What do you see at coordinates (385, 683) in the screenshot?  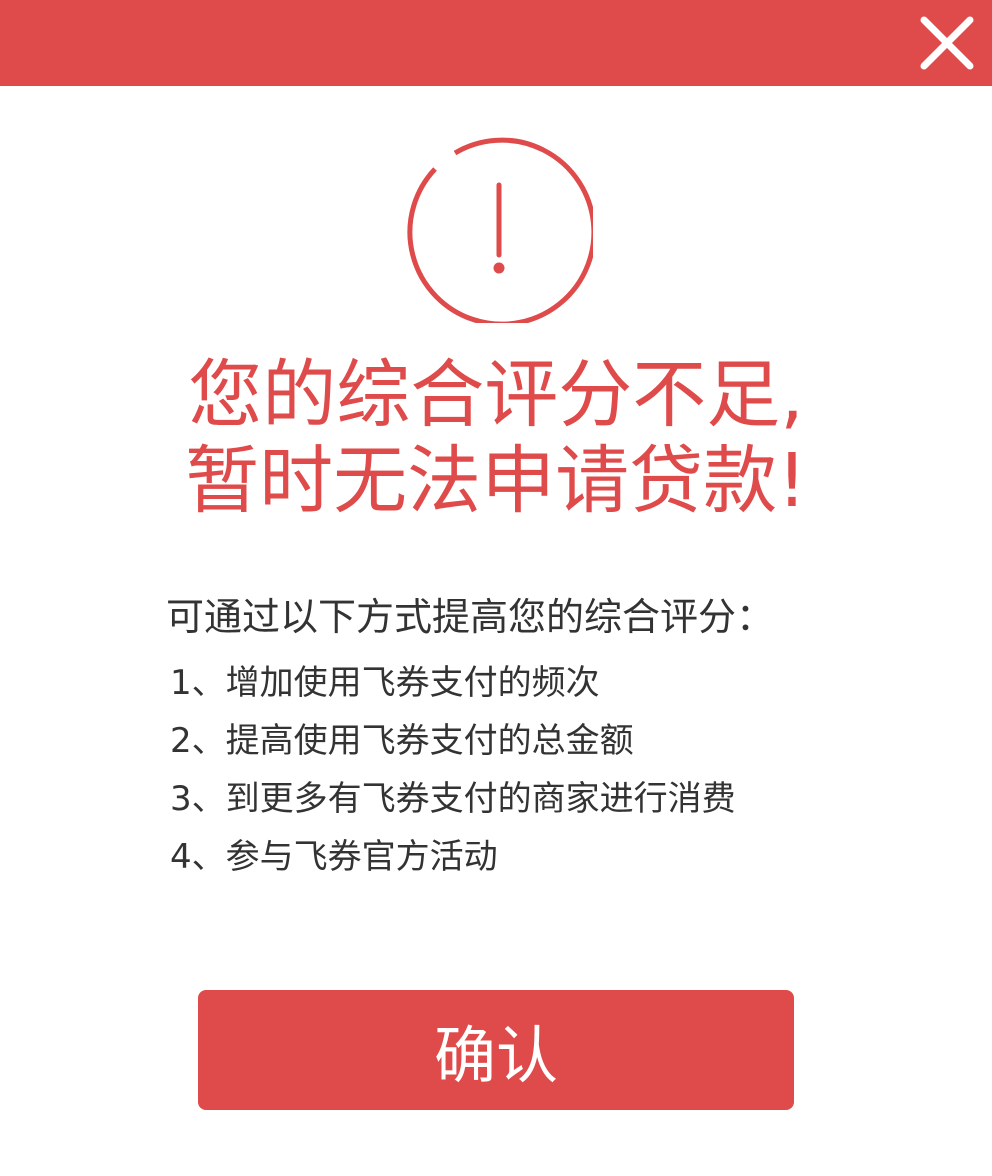 I see `list-item: 1、增加使用飞券支付的频次` at bounding box center [385, 683].